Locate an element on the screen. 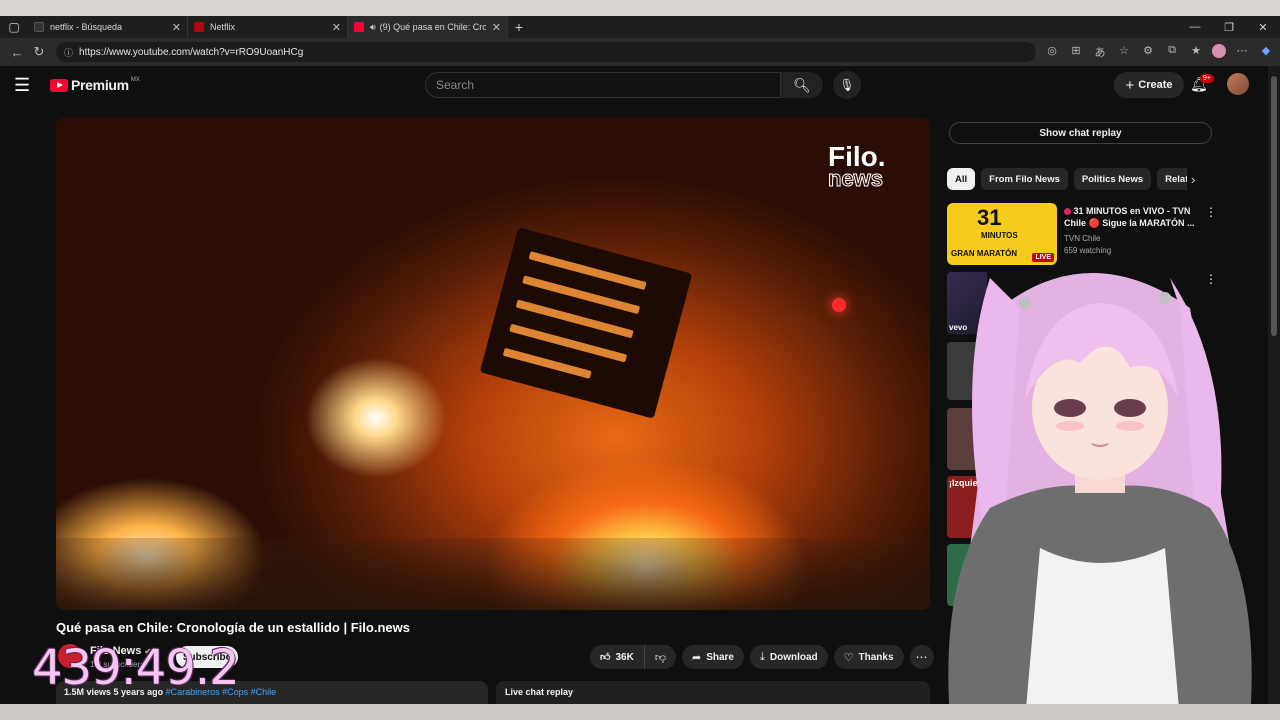 This screenshot has height=720, width=1280. extensions-icon: ⚙ is located at coordinates (1148, 52).